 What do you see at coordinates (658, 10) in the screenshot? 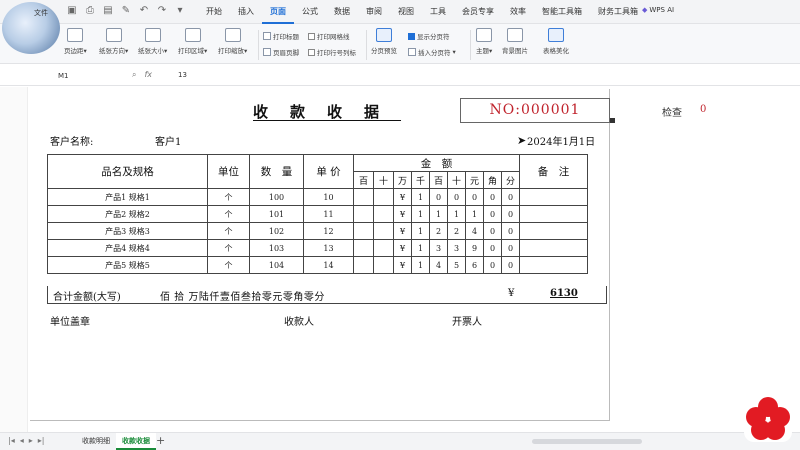
I see `wps-ai-button: WPS AI` at bounding box center [658, 10].